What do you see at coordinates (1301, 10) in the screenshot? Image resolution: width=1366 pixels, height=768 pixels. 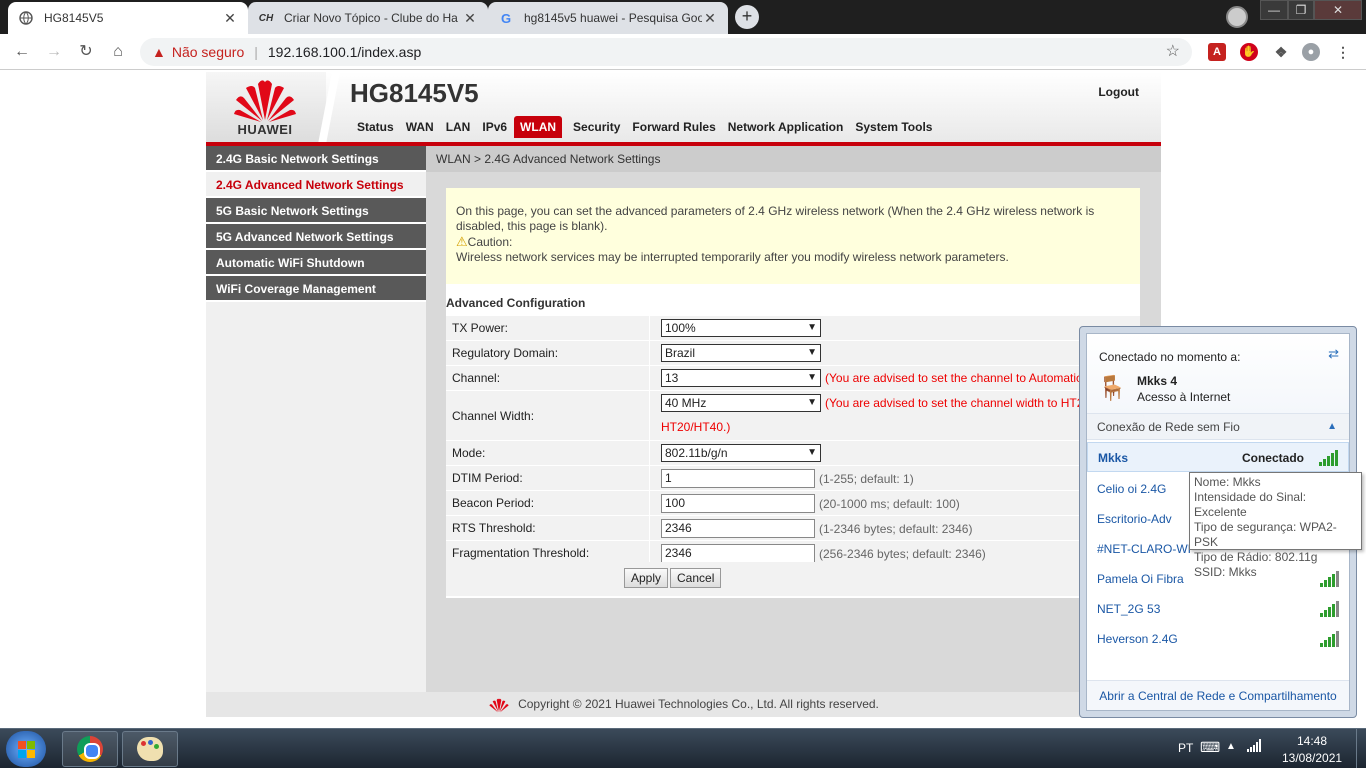 I see `maximize-icon: ❐` at bounding box center [1301, 10].